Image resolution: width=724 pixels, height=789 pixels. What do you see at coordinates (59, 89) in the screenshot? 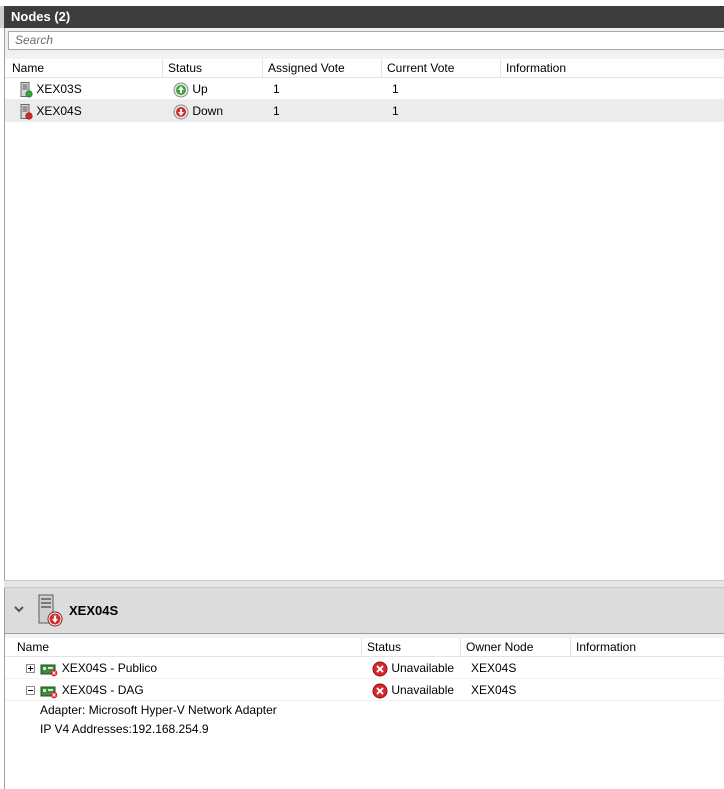
I see `node-name: XEX03S` at bounding box center [59, 89].